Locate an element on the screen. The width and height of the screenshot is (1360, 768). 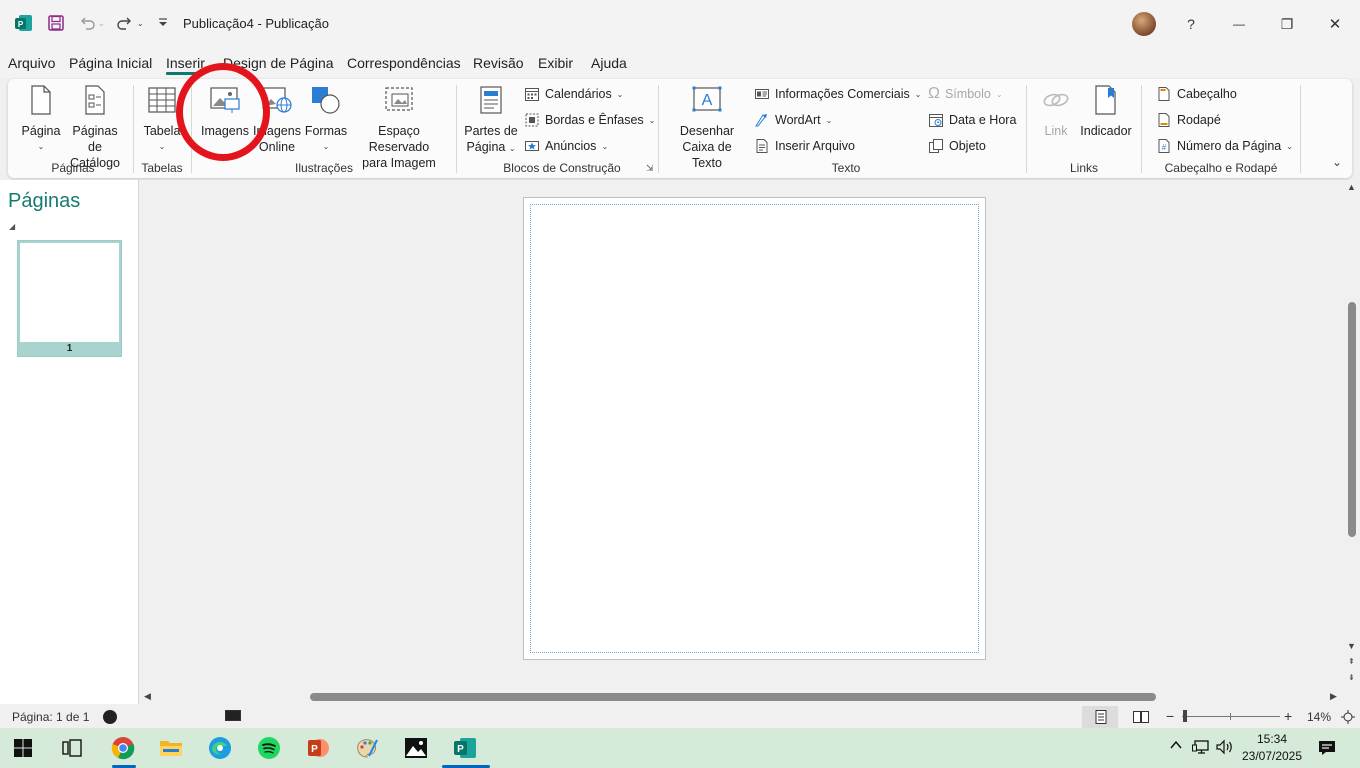
tab-revisao: Revisão is located at coordinates (498, 63).